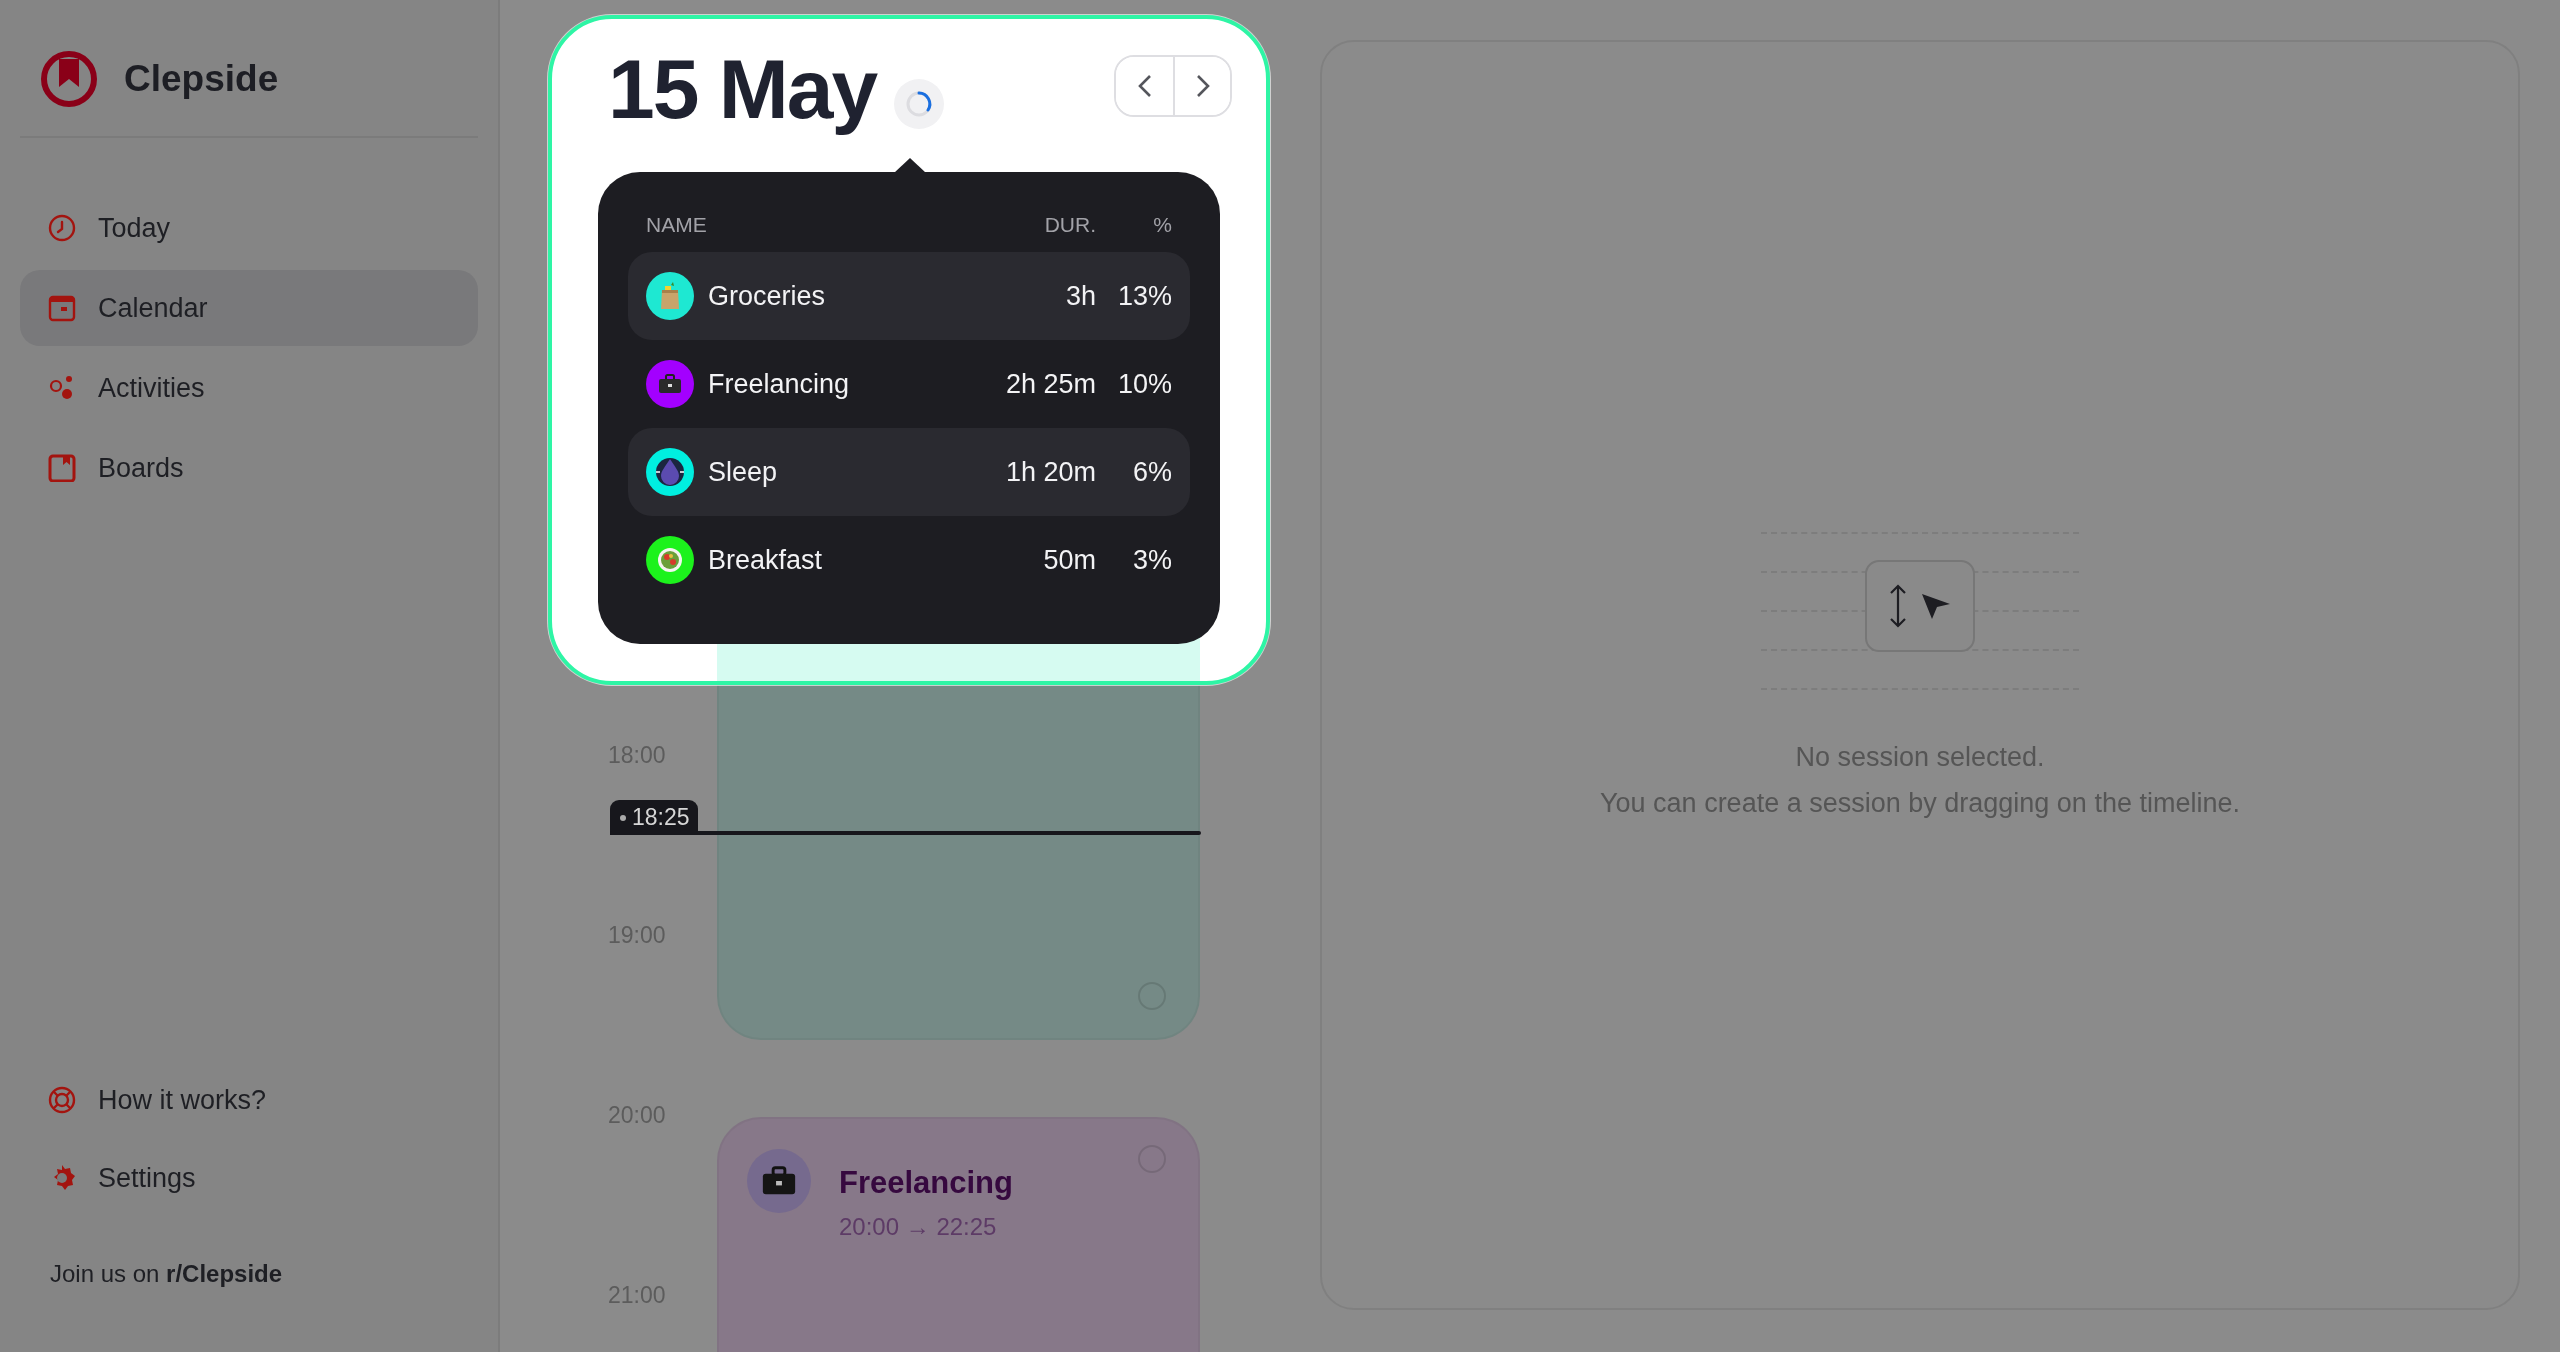 This screenshot has height=1352, width=2560. Describe the element at coordinates (249, 1100) in the screenshot. I see `nav-item: How it works?` at that location.